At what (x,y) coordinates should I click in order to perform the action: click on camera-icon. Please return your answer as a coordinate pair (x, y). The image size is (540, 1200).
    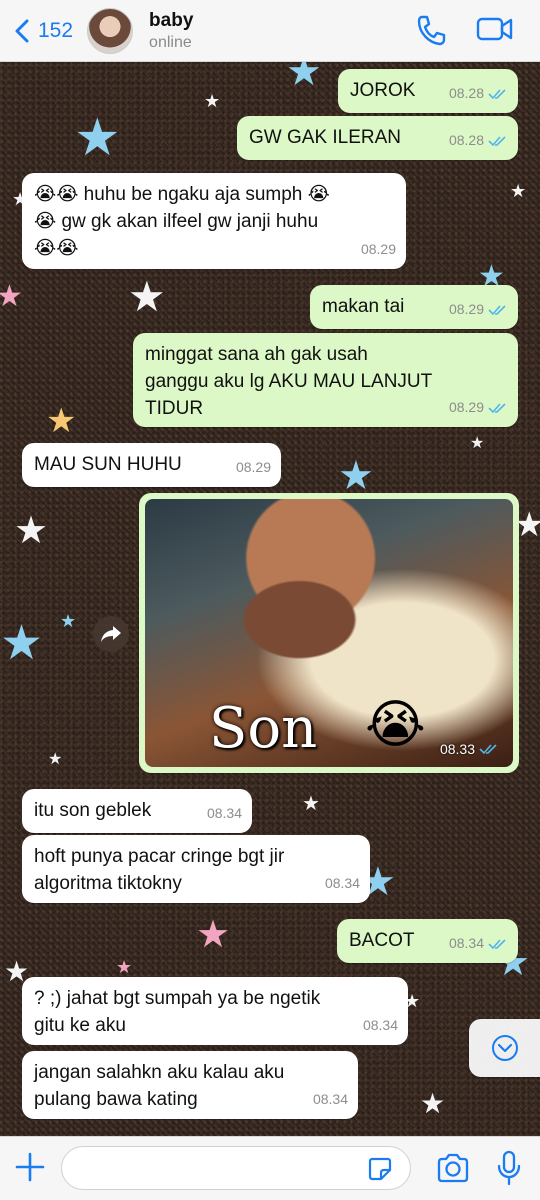
    Looking at the image, I should click on (453, 1168).